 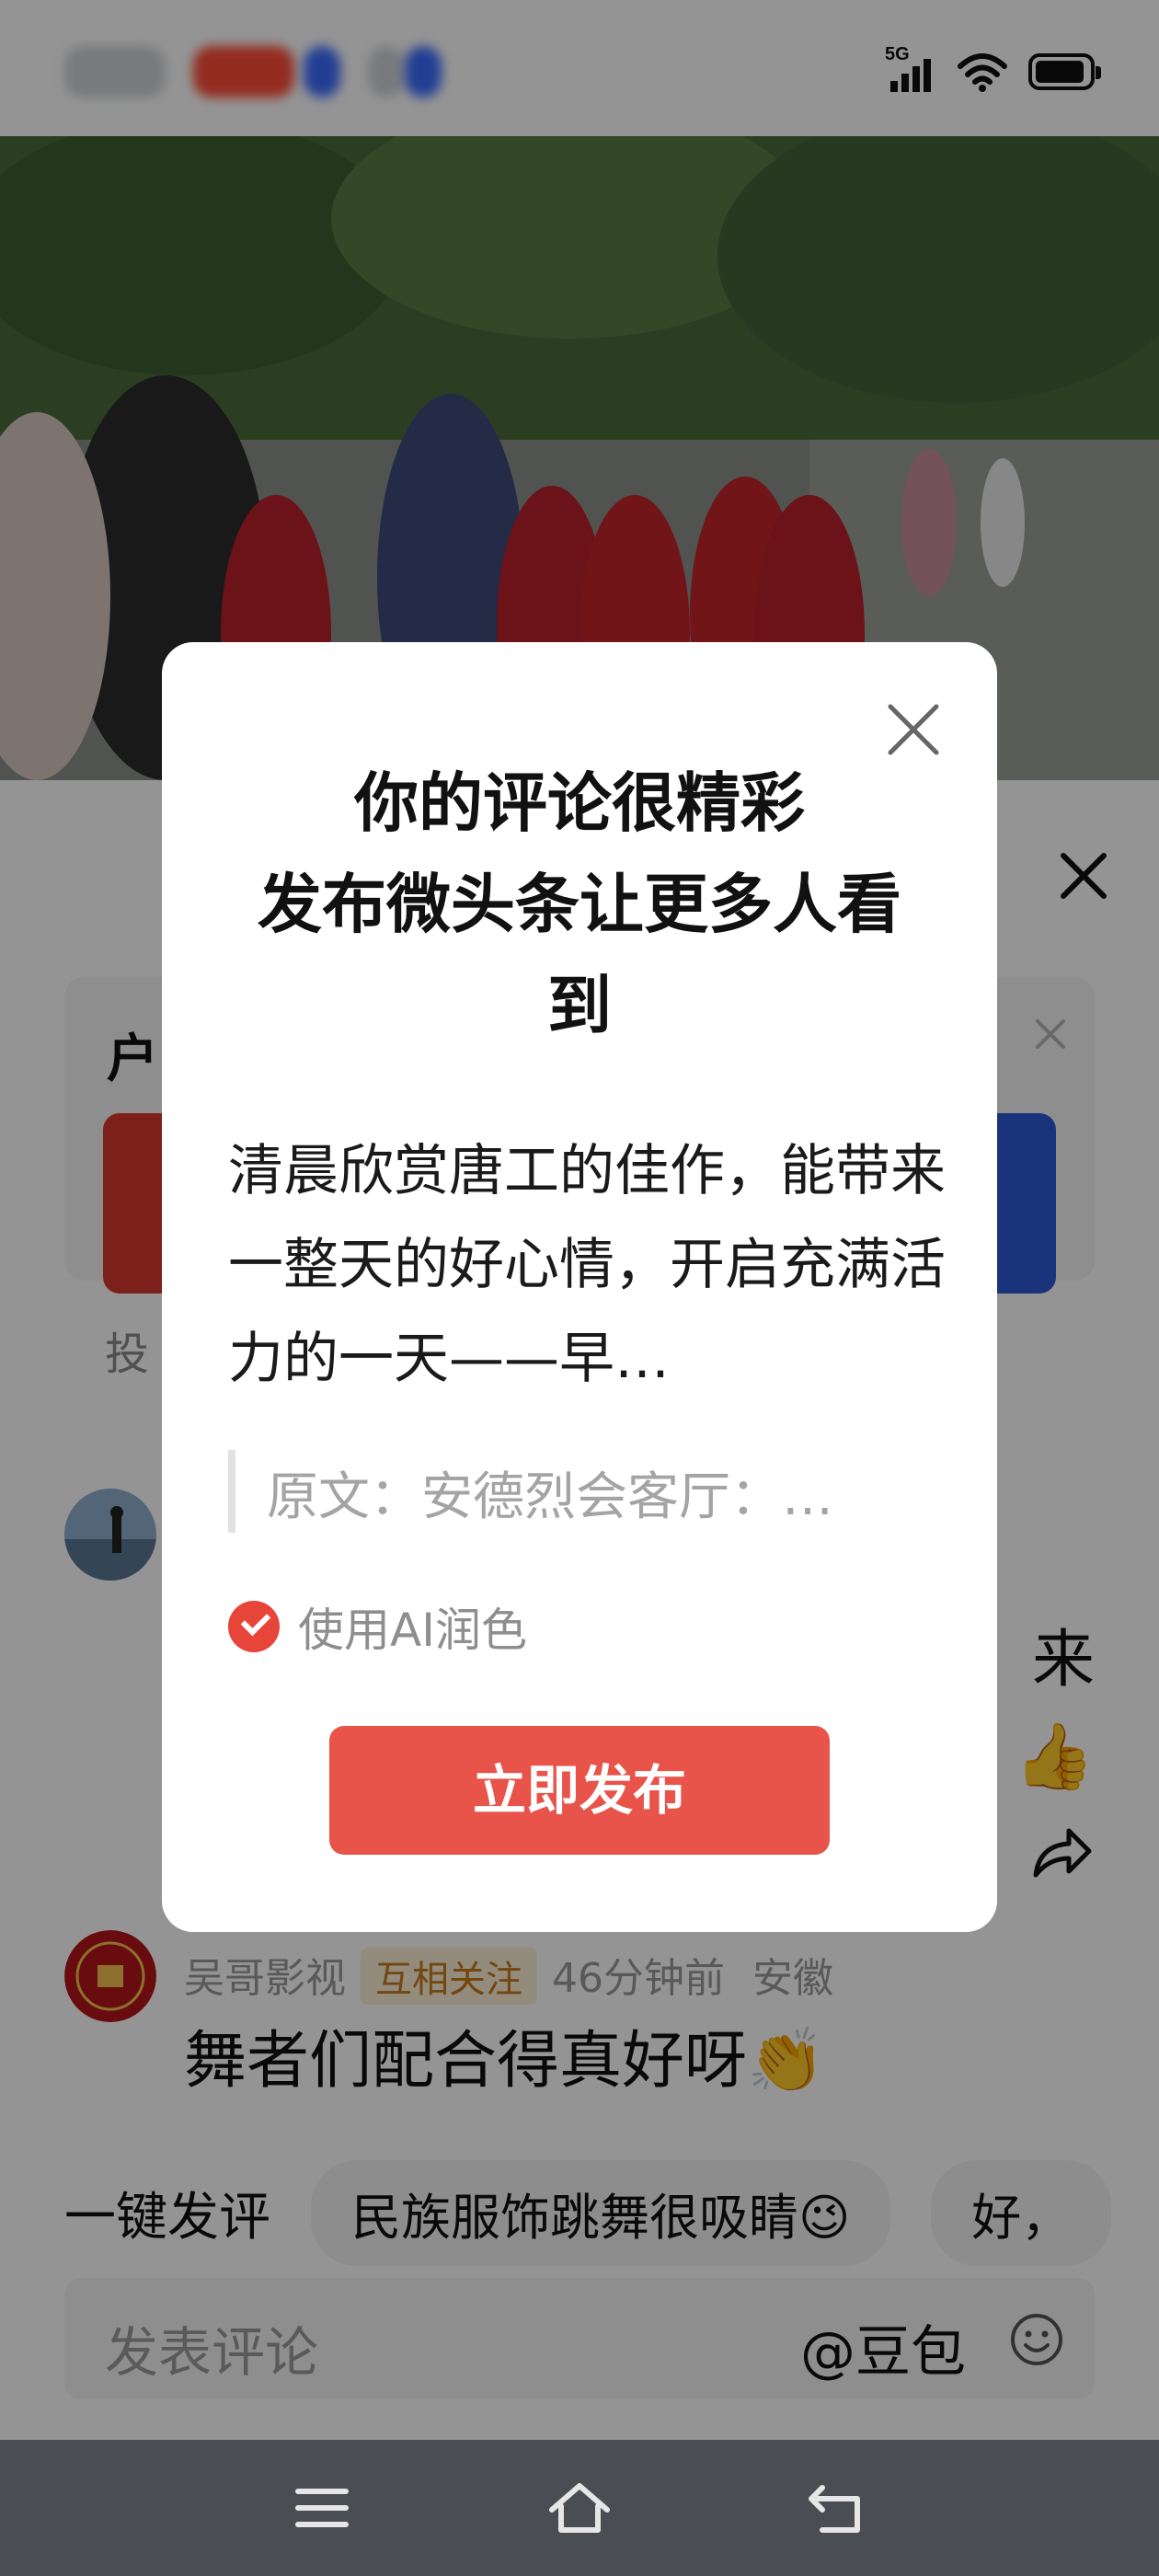 I want to click on dialog-title-line: 到, so click(x=579, y=1005).